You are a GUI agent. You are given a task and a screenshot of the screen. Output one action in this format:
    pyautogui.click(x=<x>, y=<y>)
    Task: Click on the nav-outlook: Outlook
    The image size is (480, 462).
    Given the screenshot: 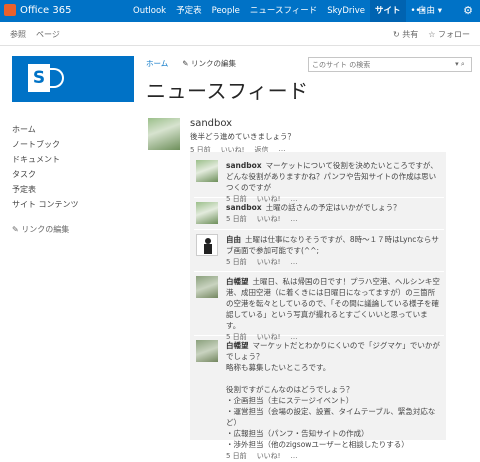 What is the action you would take?
    pyautogui.click(x=149, y=11)
    